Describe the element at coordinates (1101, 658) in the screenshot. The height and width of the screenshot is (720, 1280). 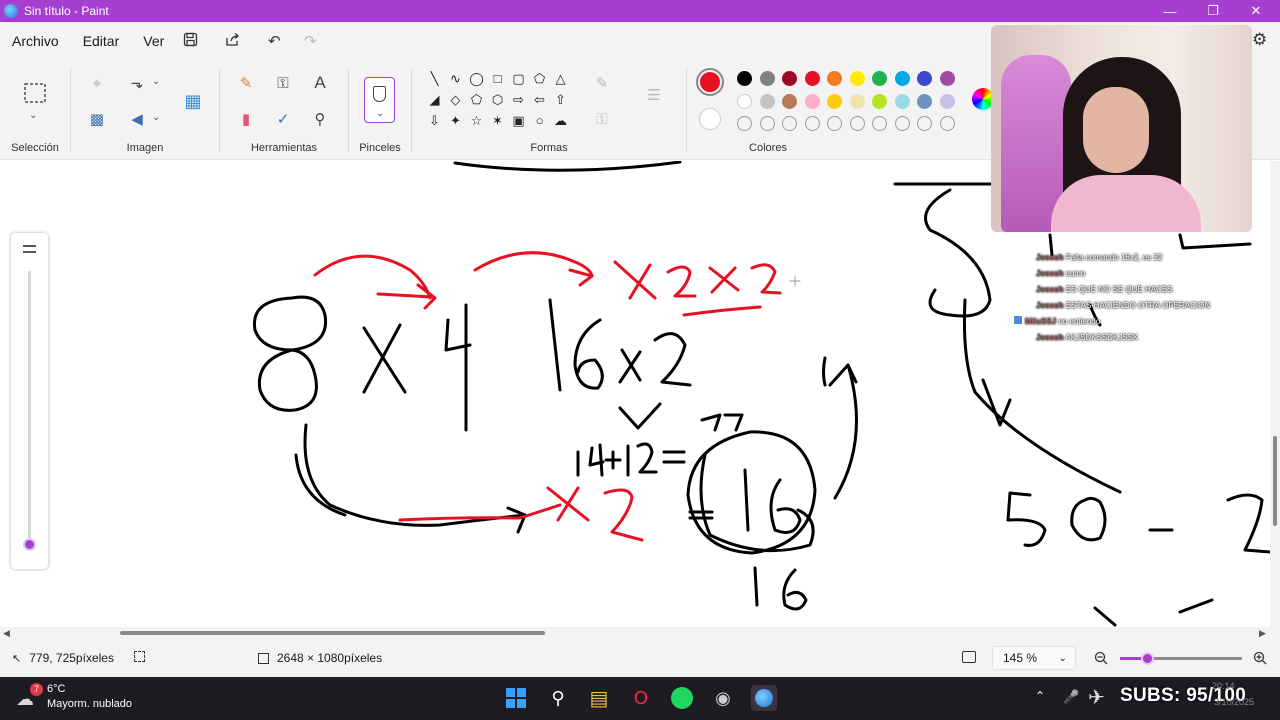
I see `zoom-out-icon` at that location.